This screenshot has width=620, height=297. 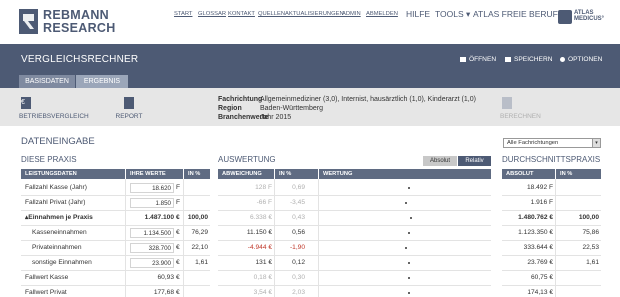 I want to click on row-deviation: 3,54 €, so click(x=262, y=292).